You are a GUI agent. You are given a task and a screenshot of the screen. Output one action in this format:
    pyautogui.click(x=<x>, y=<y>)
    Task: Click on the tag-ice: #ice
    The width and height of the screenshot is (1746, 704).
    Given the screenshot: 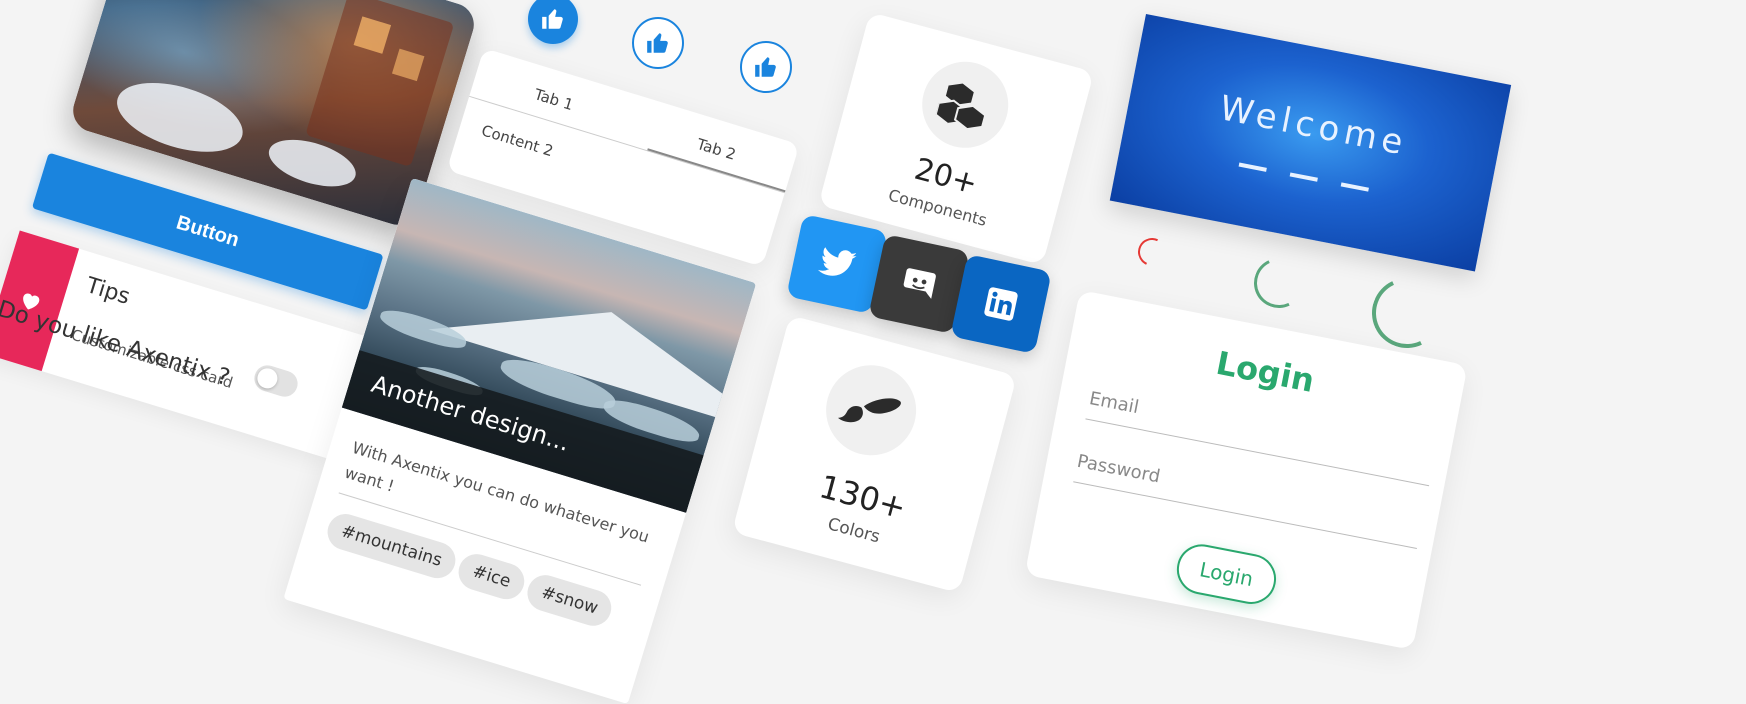 What is the action you would take?
    pyautogui.click(x=491, y=576)
    